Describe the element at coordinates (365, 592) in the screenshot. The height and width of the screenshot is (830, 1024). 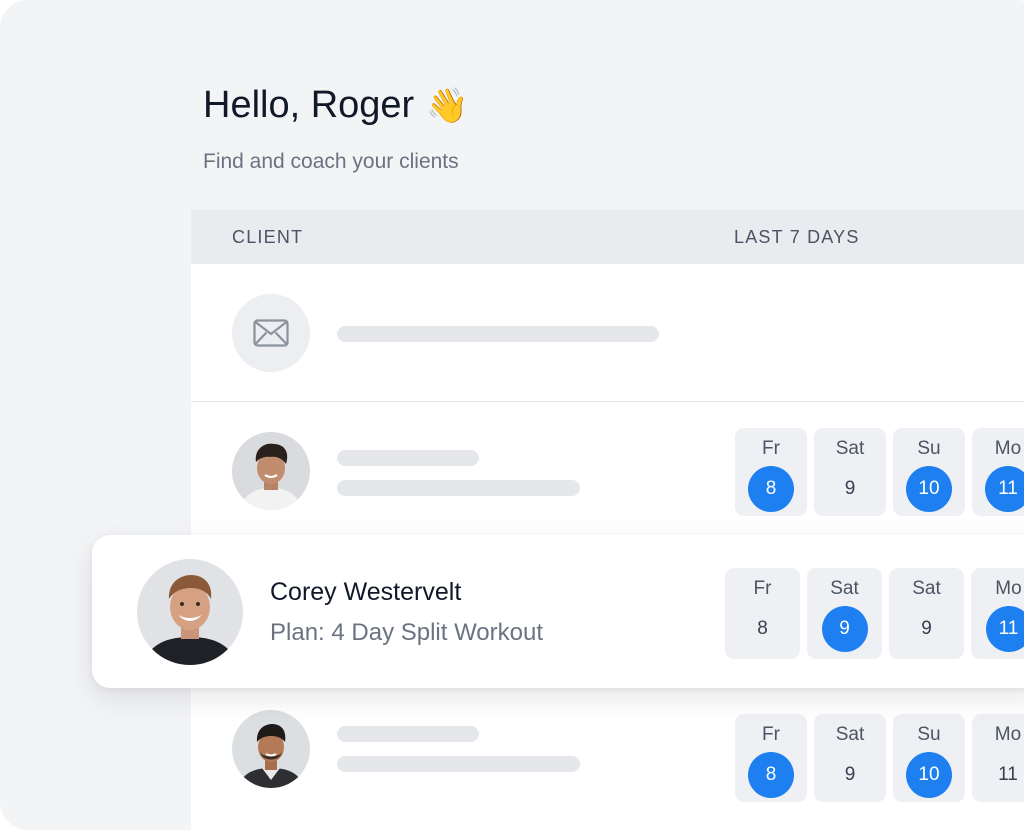
I see `client-name: Corey Westervelt` at that location.